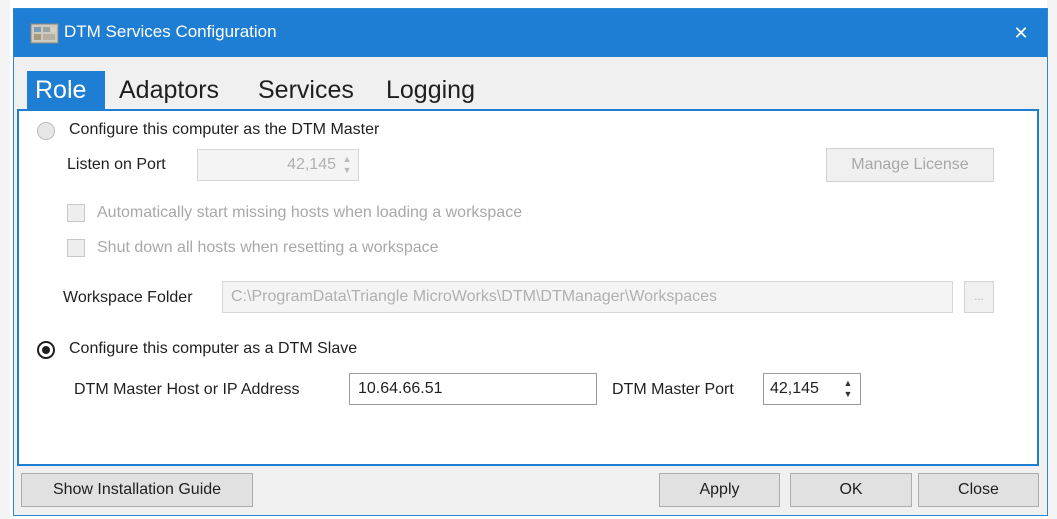  What do you see at coordinates (46, 350) in the screenshot?
I see `slave-role-radio` at bounding box center [46, 350].